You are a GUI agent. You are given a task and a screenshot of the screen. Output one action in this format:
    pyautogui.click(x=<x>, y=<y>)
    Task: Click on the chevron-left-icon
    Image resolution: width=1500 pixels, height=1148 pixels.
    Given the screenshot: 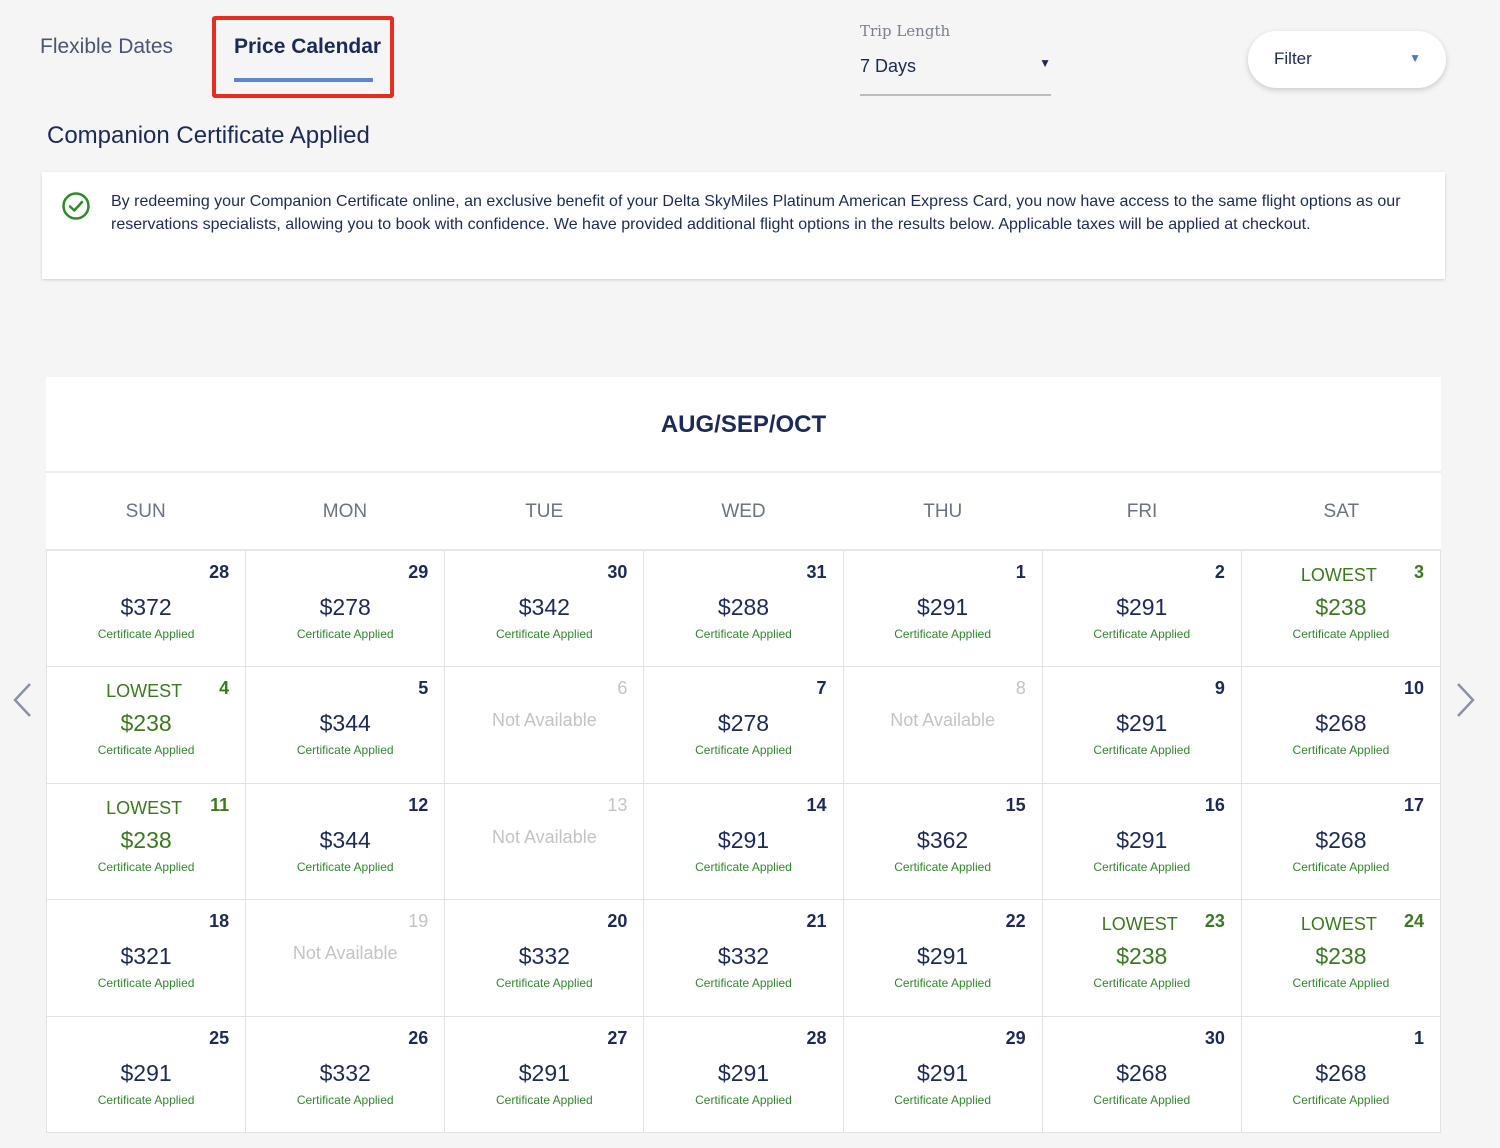 What is the action you would take?
    pyautogui.click(x=22, y=700)
    